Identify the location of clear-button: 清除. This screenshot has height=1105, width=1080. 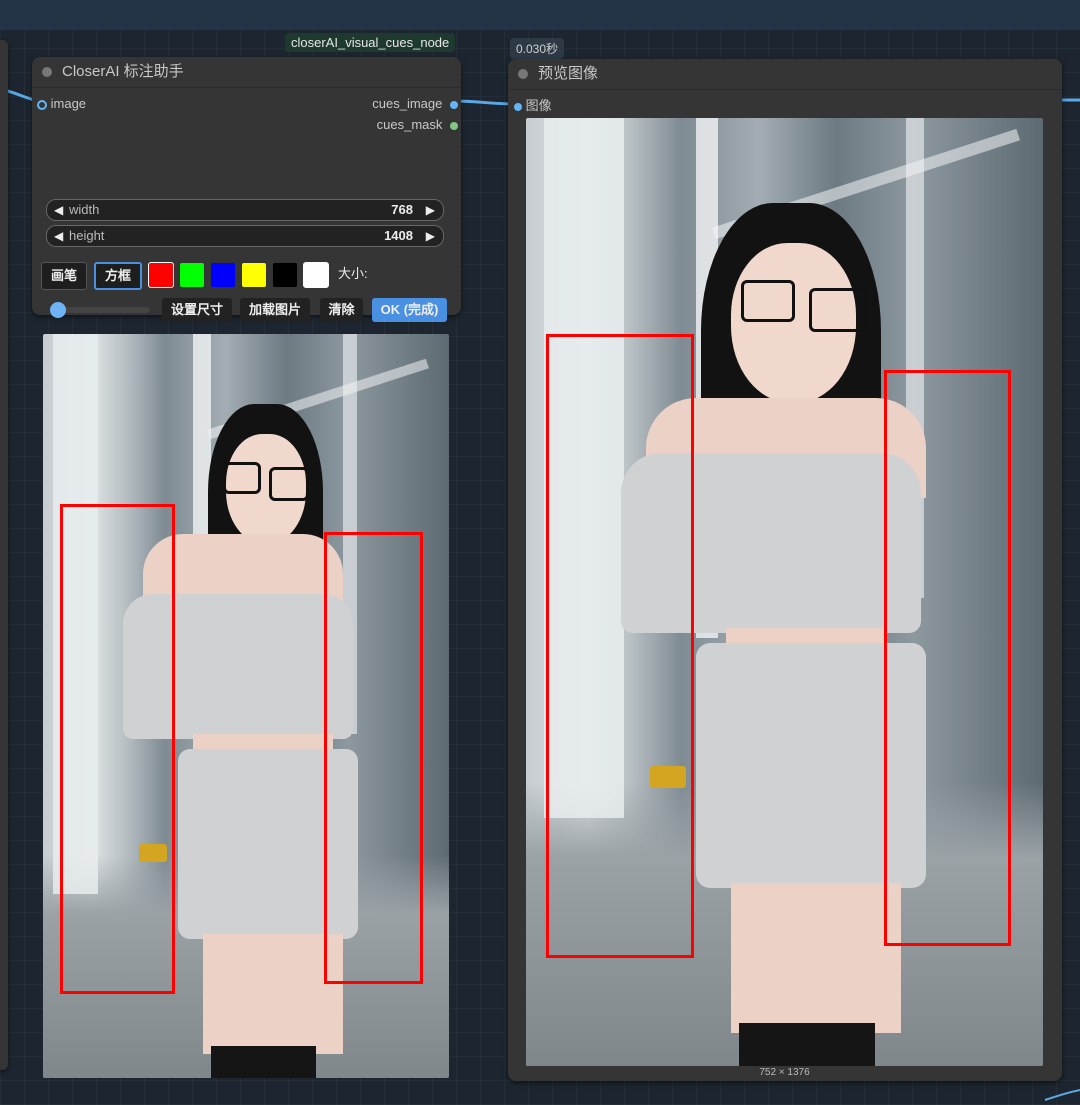
(341, 310).